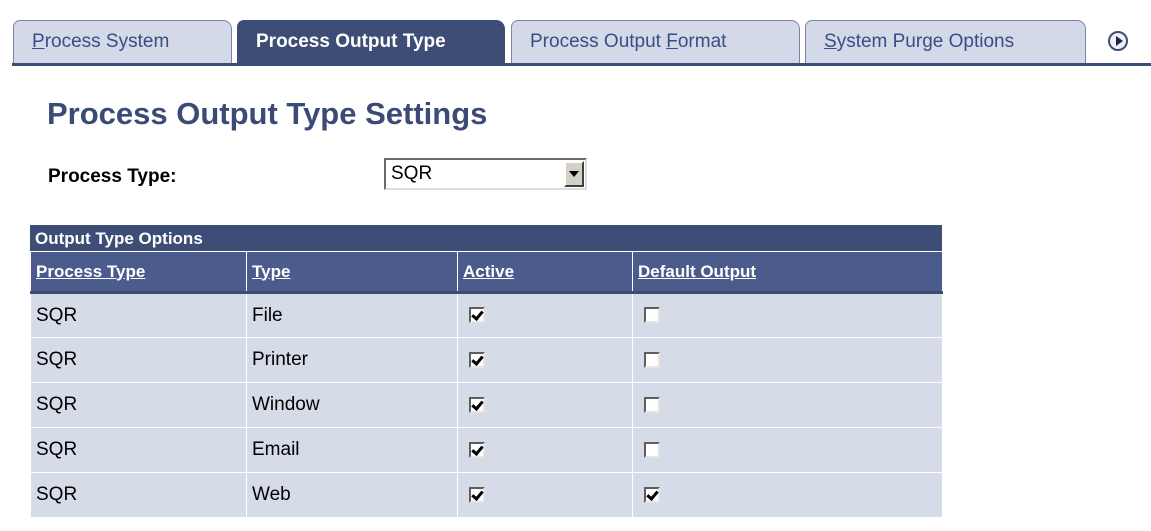  Describe the element at coordinates (787, 272) in the screenshot. I see `header-default-output: Default Output` at that location.